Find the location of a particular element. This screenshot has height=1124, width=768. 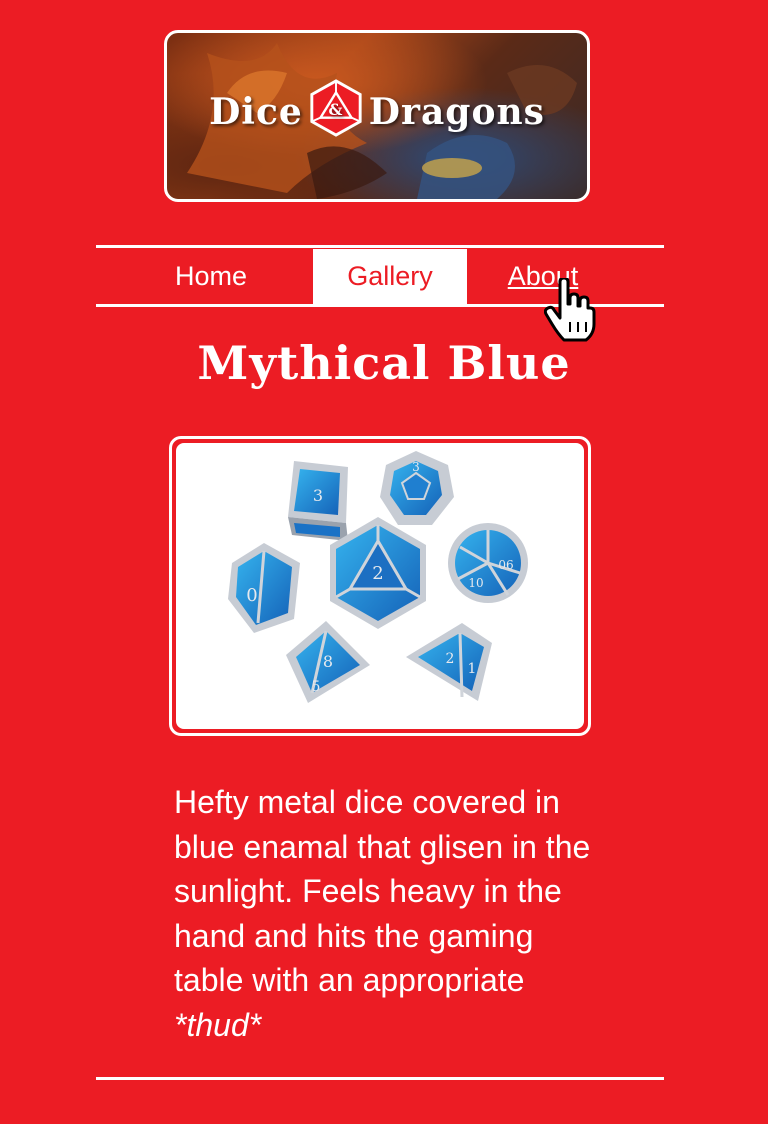

svg-text: 8 is located at coordinates (328, 661).